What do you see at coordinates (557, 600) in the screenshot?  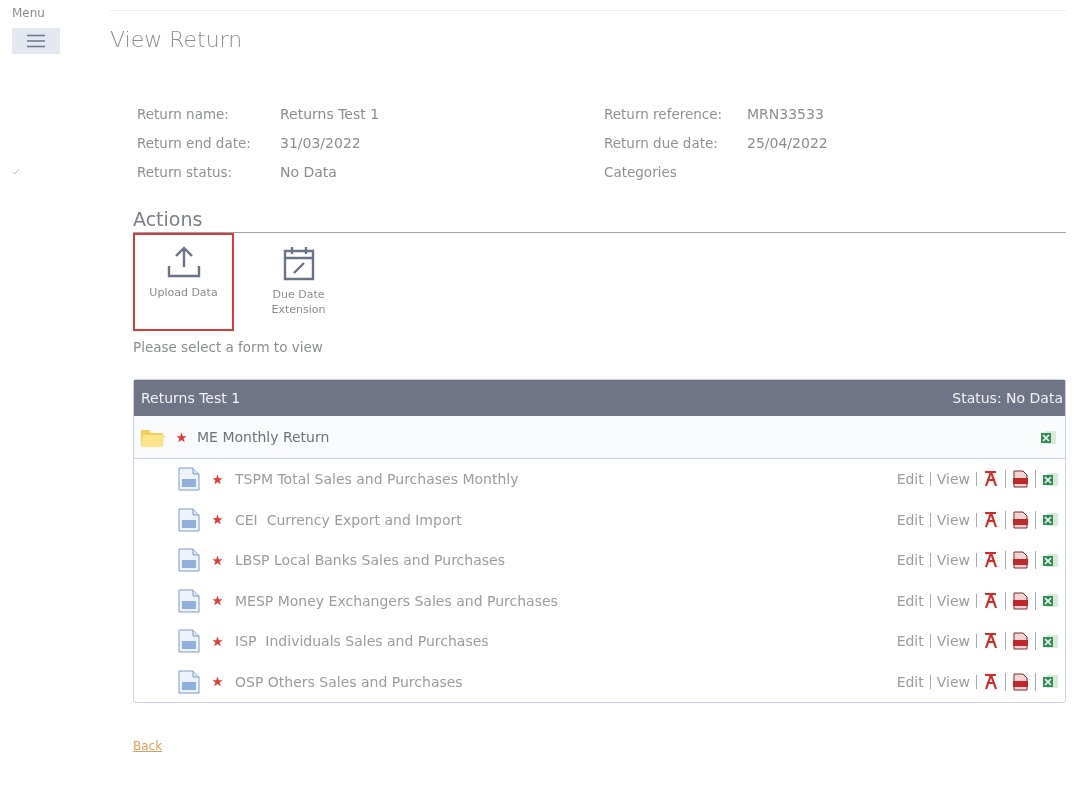 I see `form-name: MESP Money Exchangers Sales and Purchases` at bounding box center [557, 600].